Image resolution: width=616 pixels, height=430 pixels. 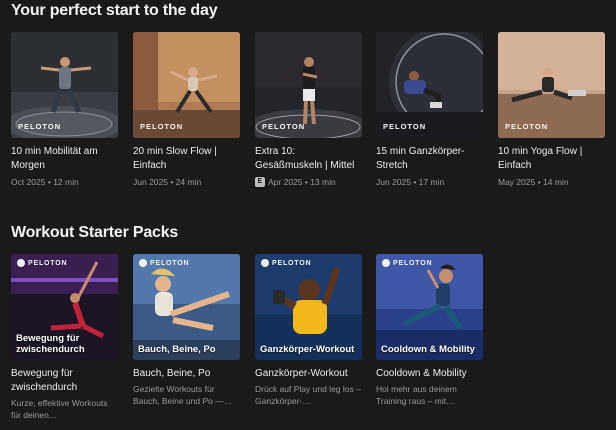 What do you see at coordinates (420, 158) in the screenshot?
I see `class-title: 15 min Ganzkörper-Stretch` at bounding box center [420, 158].